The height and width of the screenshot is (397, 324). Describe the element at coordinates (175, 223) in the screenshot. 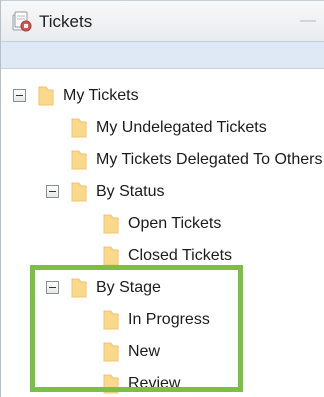

I see `tree-node-label: Open Tickets` at that location.